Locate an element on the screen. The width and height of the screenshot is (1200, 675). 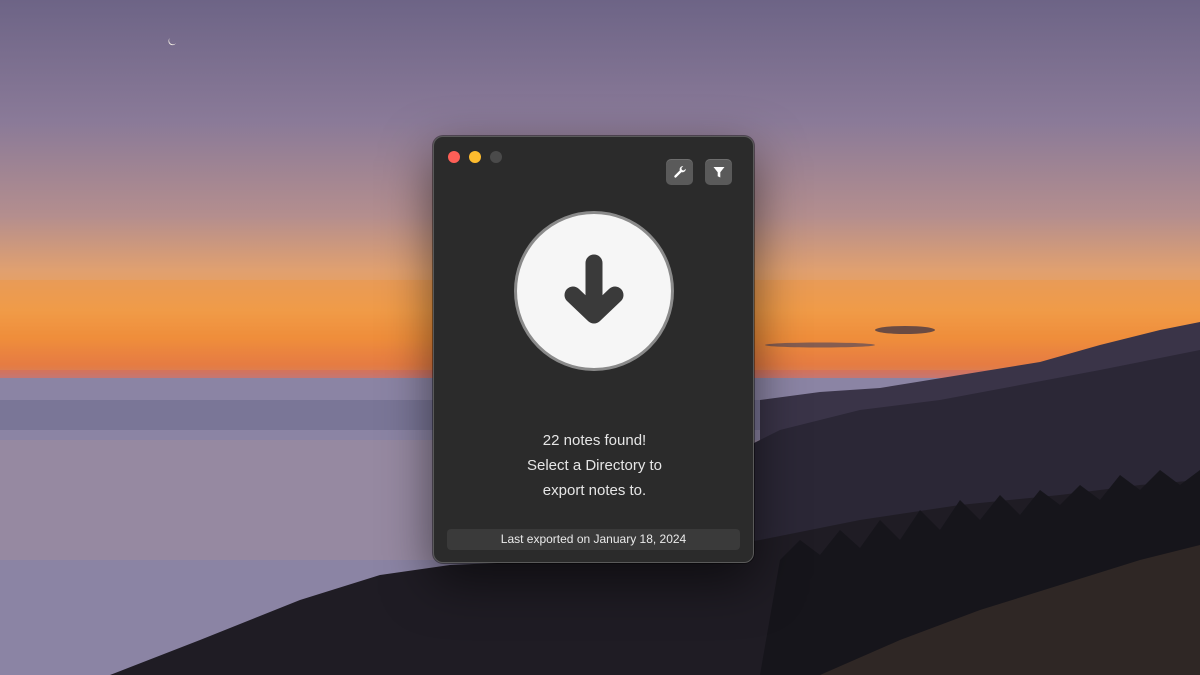
export-button is located at coordinates (594, 291).